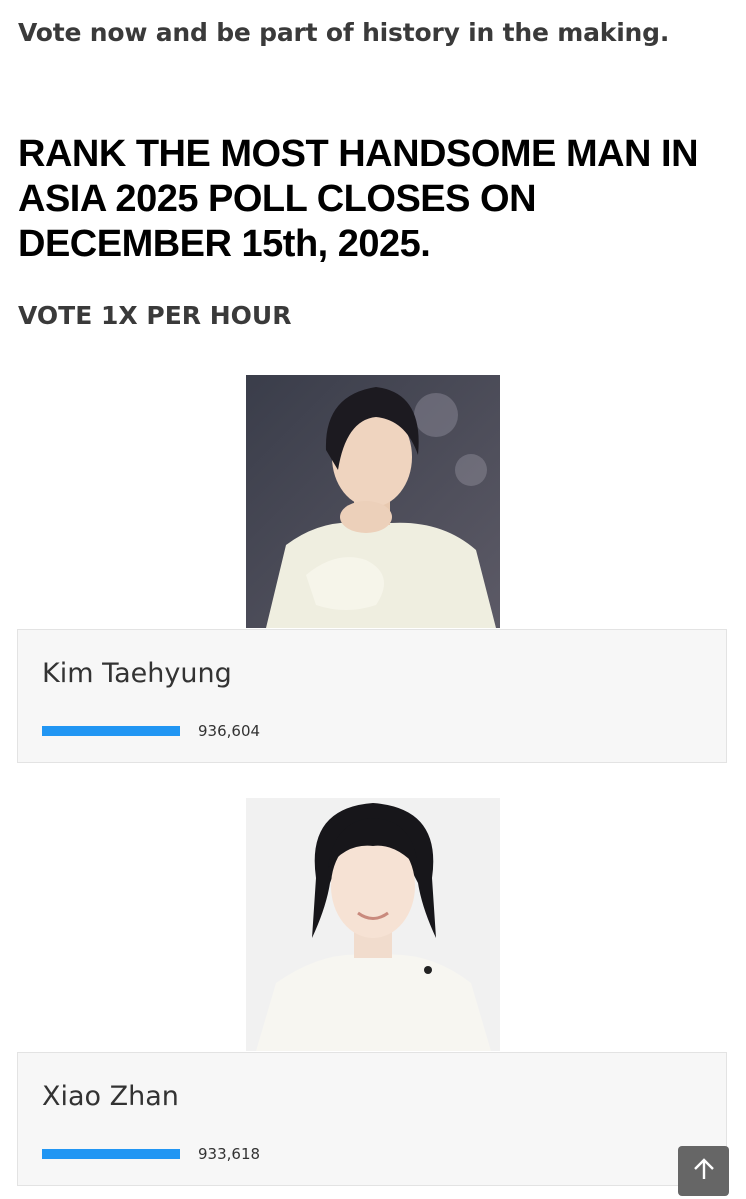 This screenshot has height=1199, width=746. What do you see at coordinates (137, 673) in the screenshot?
I see `candidate-name: Kim Taehyung` at bounding box center [137, 673].